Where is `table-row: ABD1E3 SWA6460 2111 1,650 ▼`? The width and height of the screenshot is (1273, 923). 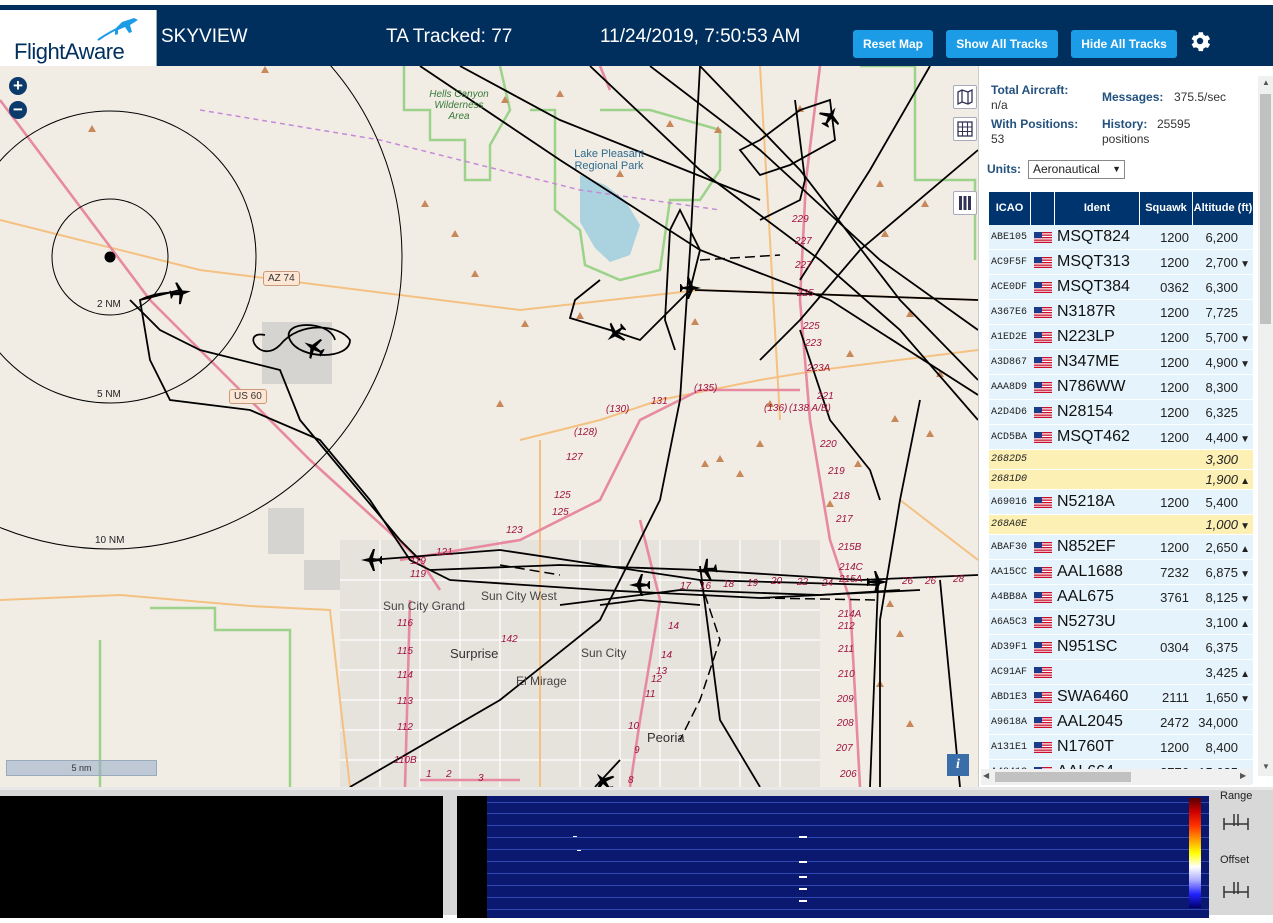 table-row: ABD1E3 SWA6460 2111 1,650 ▼ is located at coordinates (1121, 697).